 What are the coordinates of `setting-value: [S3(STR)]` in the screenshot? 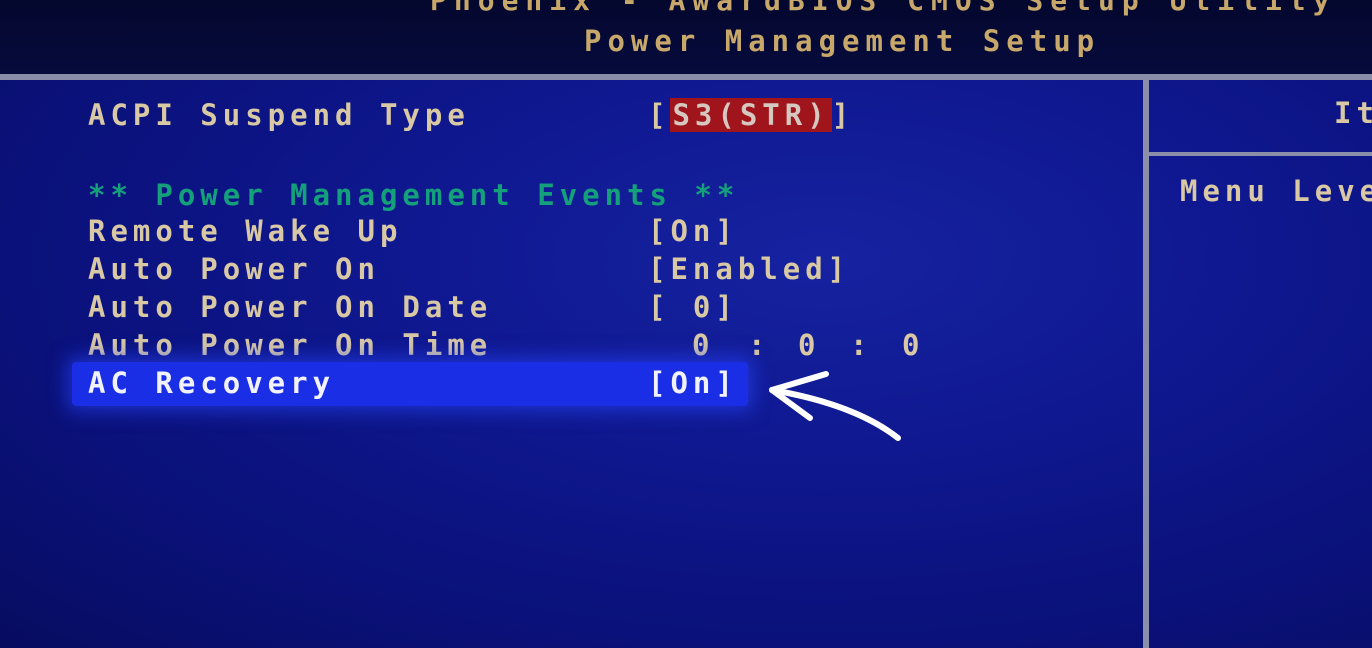 It's located at (751, 115).